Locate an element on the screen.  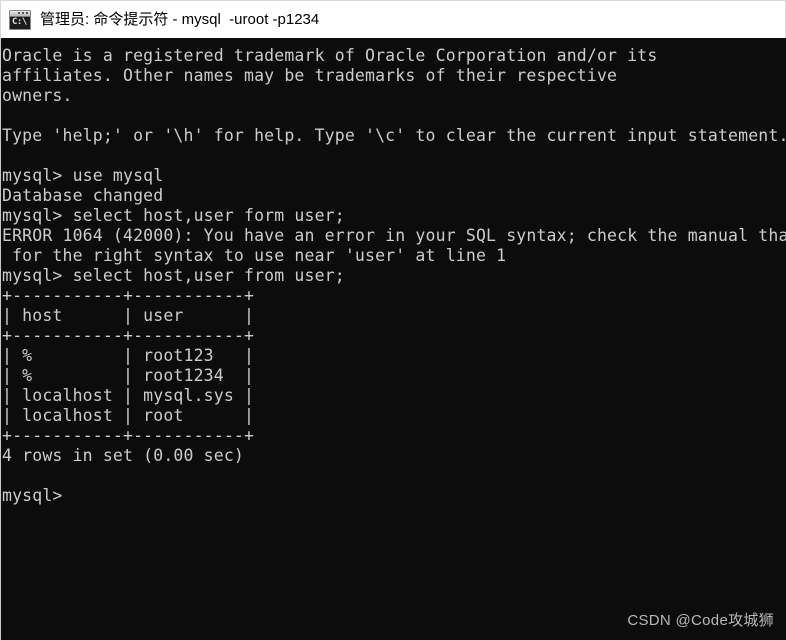
console-line: | host | user | is located at coordinates (128, 315).